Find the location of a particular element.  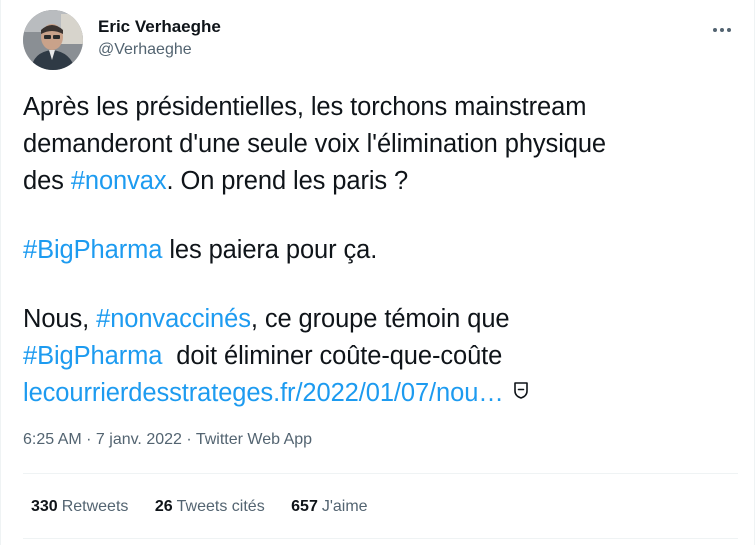

tweet-stats: 330 Retweets 26 Tweets cités 657 J'aime is located at coordinates (210, 507).